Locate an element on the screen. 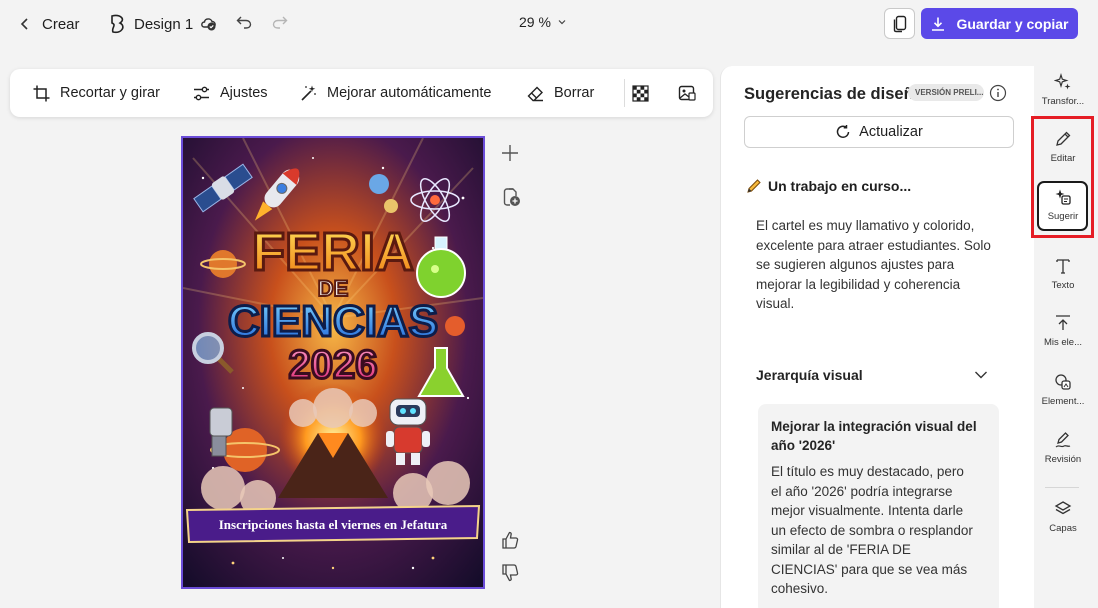 This screenshot has height=608, width=1098. toolbar-divider is located at coordinates (624, 93).